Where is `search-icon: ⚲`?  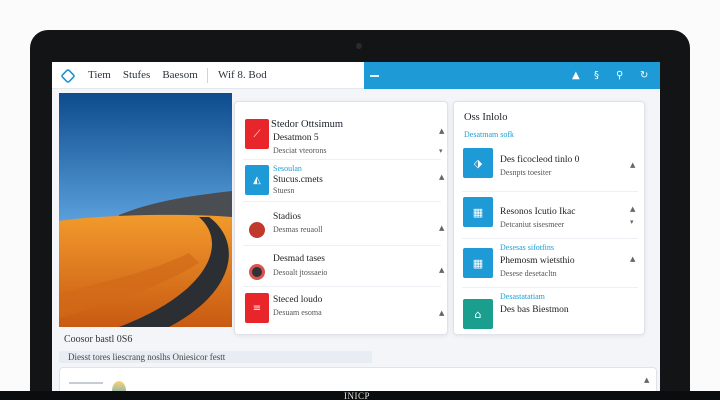 search-icon: ⚲ is located at coordinates (619, 75).